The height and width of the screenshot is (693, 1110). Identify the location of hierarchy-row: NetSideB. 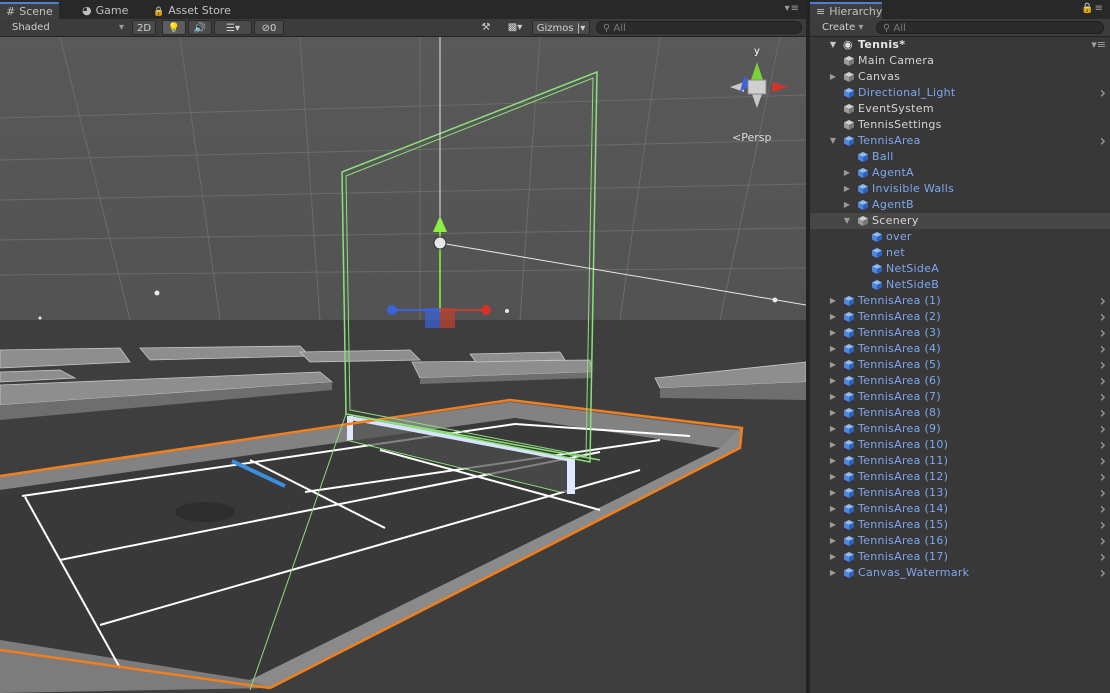
(960, 285).